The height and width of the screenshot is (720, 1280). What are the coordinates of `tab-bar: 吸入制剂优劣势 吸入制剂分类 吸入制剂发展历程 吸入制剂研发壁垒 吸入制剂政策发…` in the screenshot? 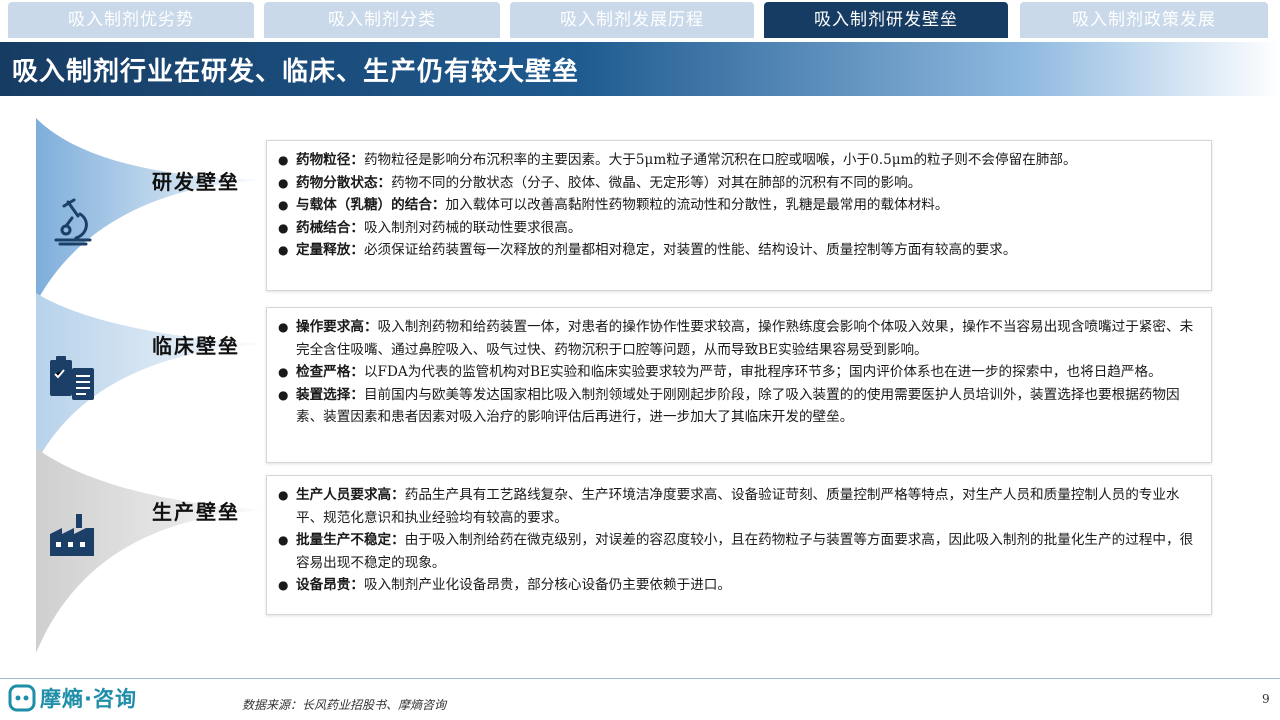 It's located at (640, 21).